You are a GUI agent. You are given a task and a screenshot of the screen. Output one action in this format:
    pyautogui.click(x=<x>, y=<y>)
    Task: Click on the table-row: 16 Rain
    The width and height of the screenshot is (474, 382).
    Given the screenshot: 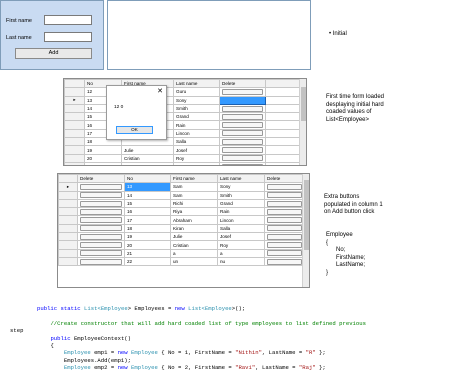 What is the action you would take?
    pyautogui.click(x=183, y=125)
    